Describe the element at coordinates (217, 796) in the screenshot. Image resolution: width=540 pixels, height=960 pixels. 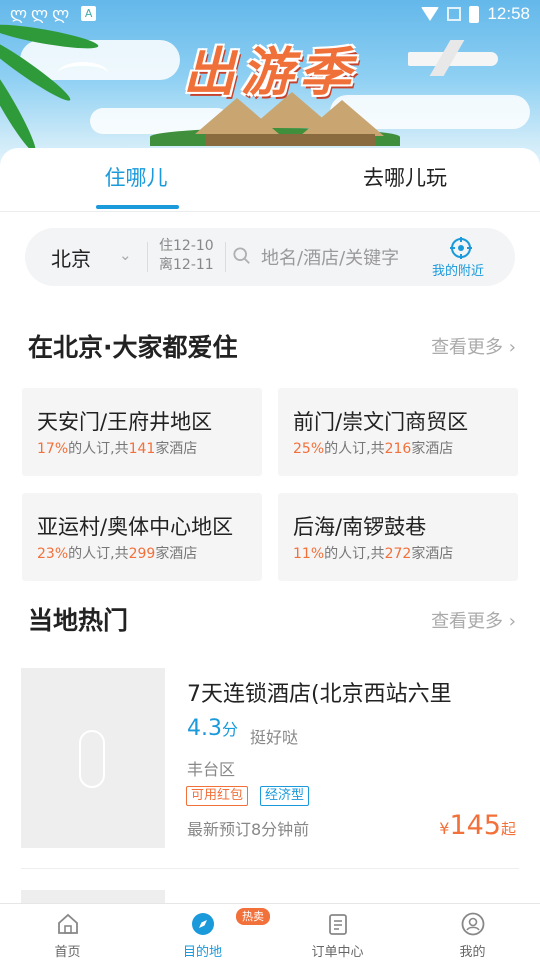
I see `tag-red-packet: 可用红包` at that location.